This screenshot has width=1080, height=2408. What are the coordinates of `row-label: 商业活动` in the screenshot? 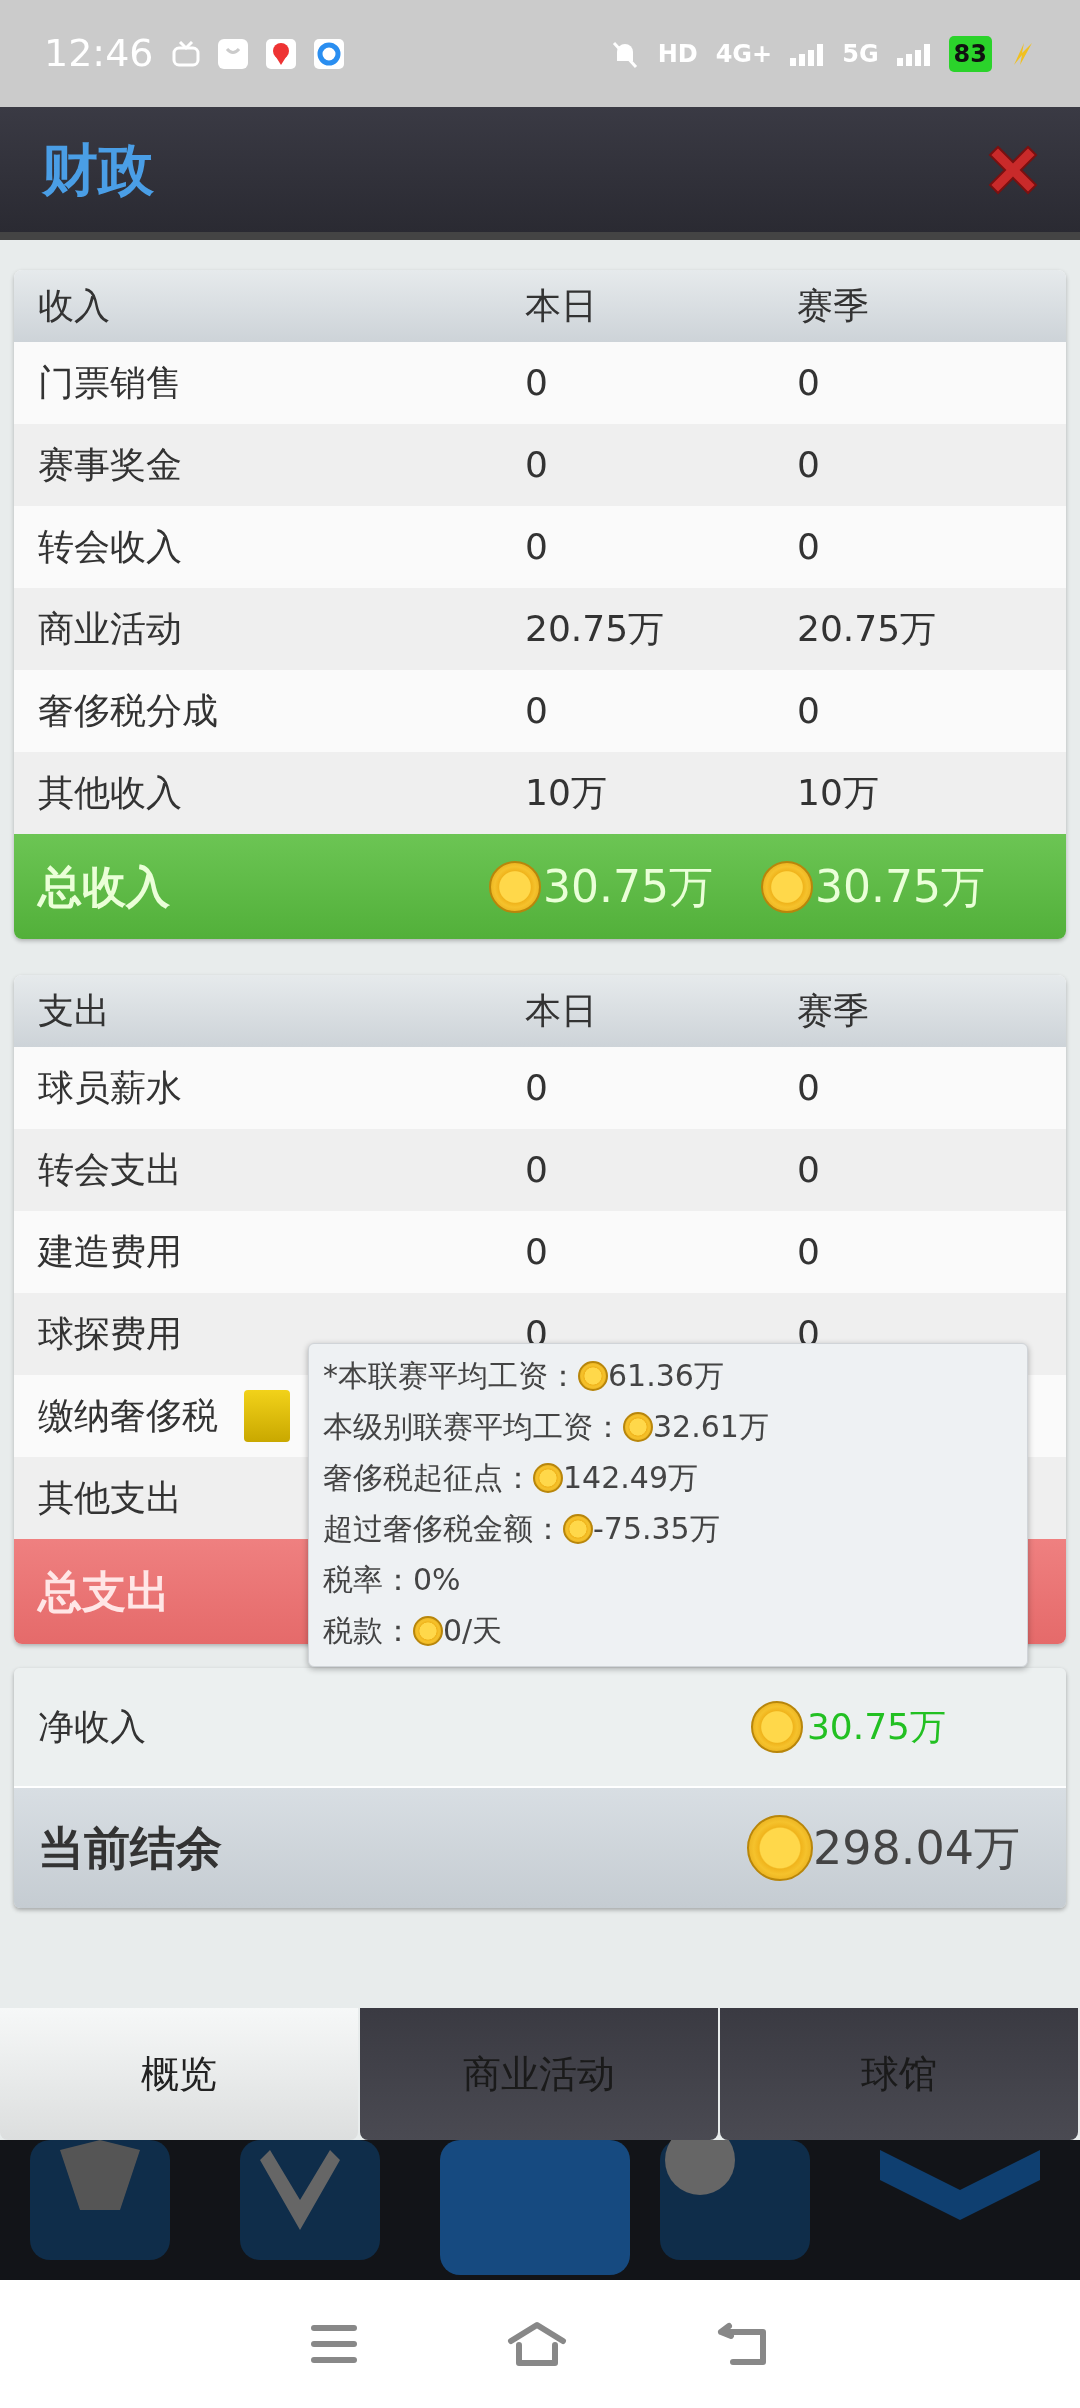 It's located at (110, 629).